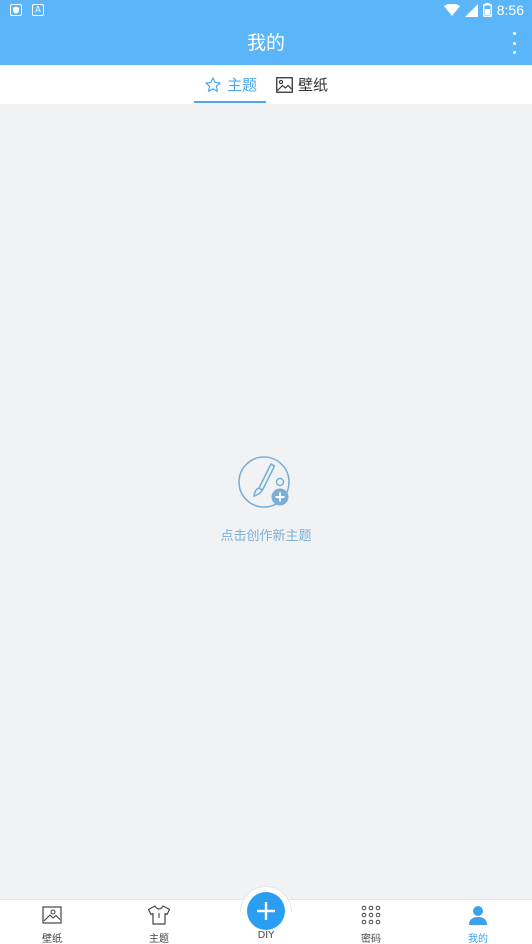 The height and width of the screenshot is (944, 532). Describe the element at coordinates (284, 84) in the screenshot. I see `image-icon` at that location.